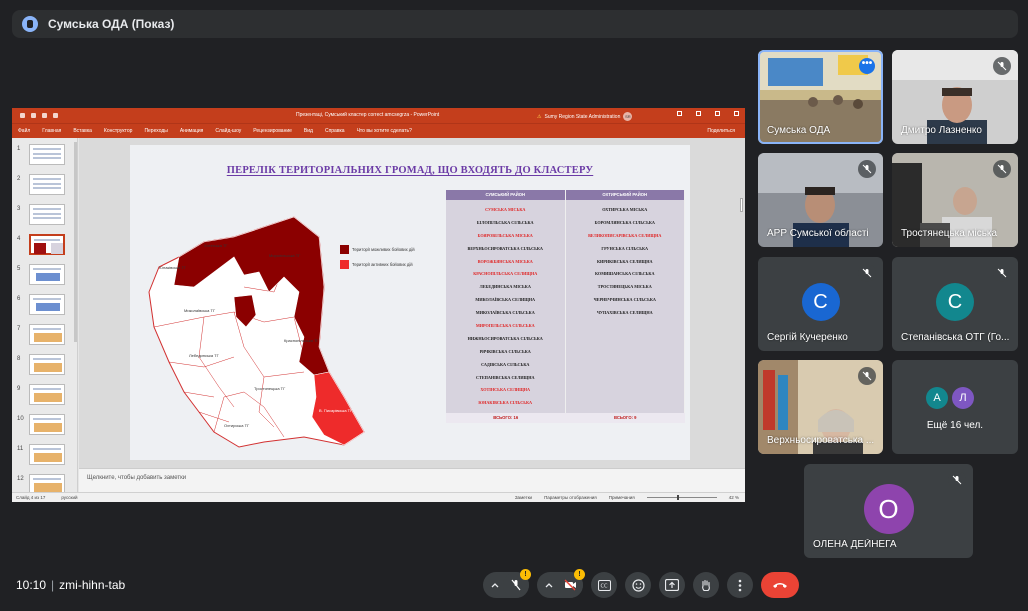 The height and width of the screenshot is (611, 1028). Describe the element at coordinates (706, 585) in the screenshot. I see `raise-hand-button` at that location.